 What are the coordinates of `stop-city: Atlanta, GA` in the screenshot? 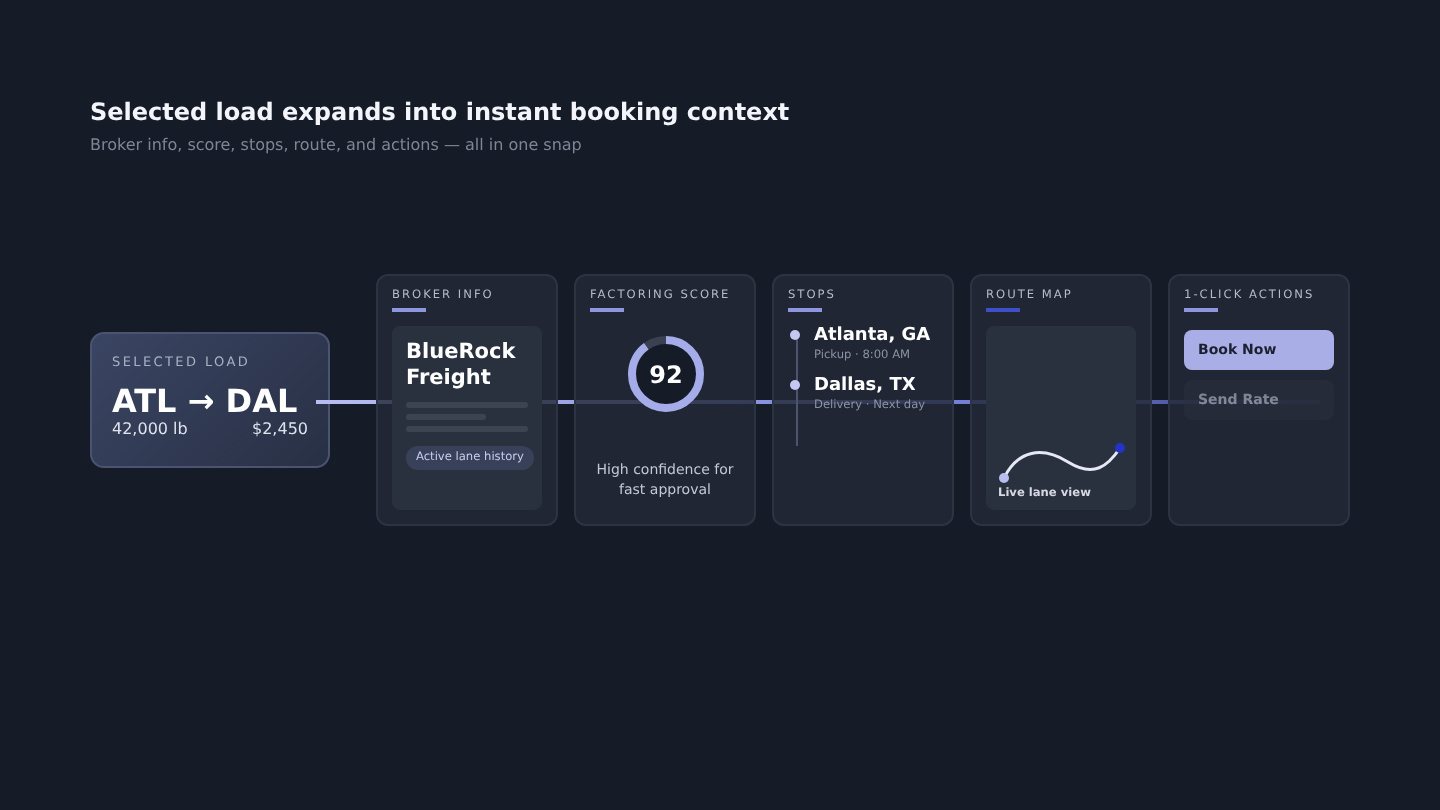 It's located at (872, 336).